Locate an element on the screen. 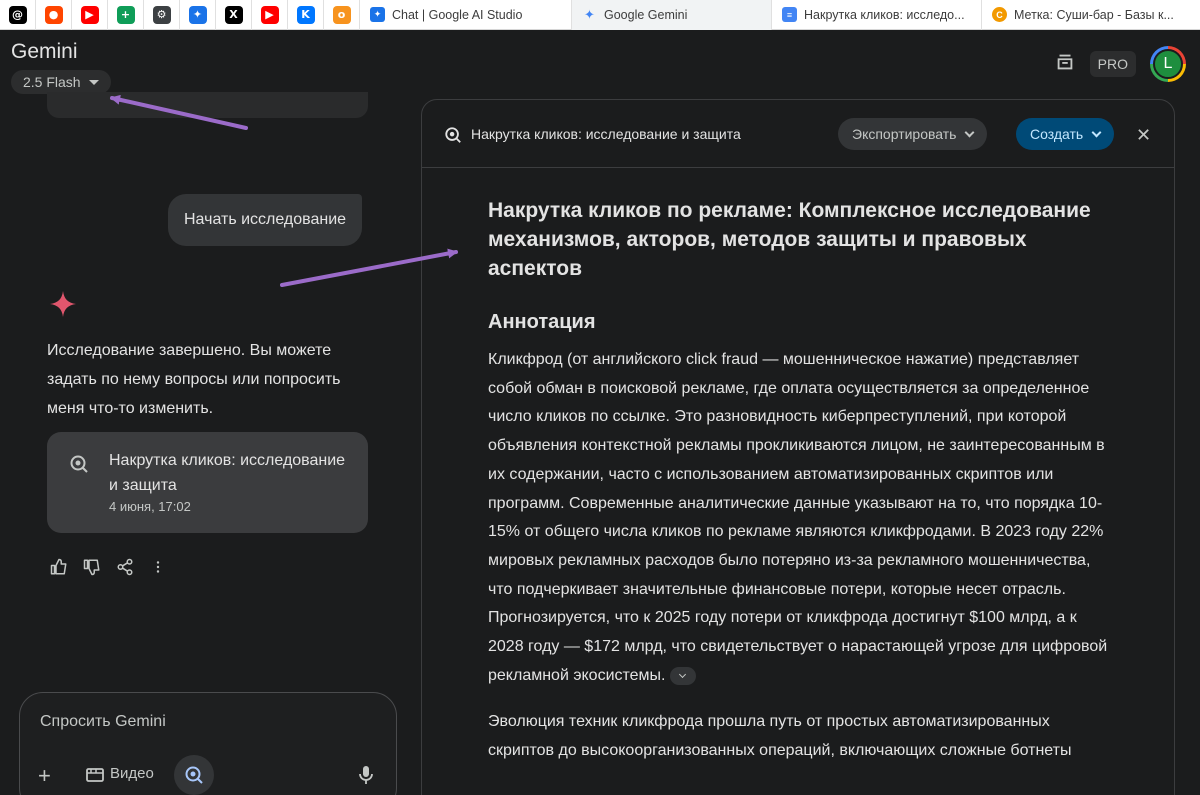 This screenshot has height=795, width=1200. pinned-tab: K is located at coordinates (306, 15).